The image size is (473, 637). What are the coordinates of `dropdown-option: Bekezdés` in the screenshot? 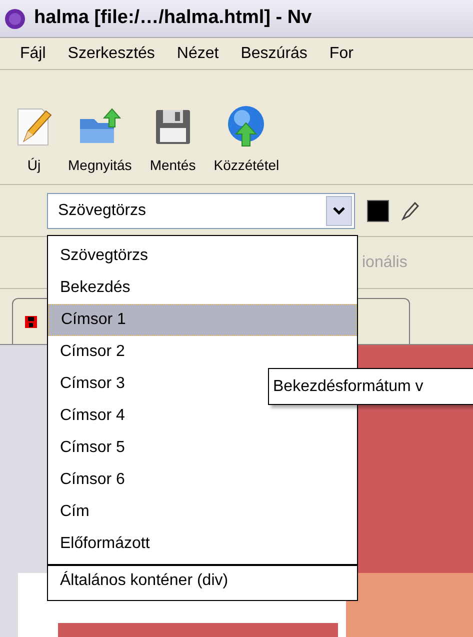 It's located at (202, 288).